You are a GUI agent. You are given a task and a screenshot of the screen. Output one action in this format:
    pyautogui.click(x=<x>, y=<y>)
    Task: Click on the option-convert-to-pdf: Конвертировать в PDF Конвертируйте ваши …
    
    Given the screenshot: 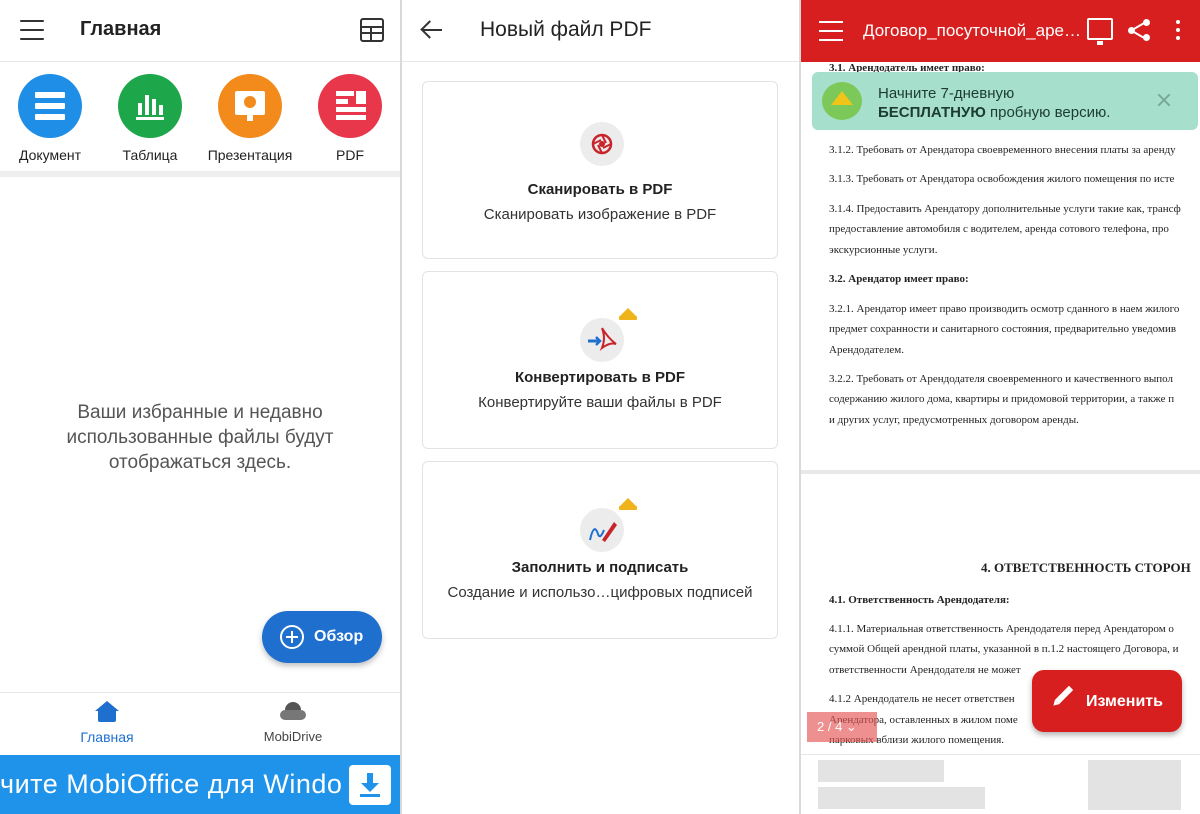 What is the action you would take?
    pyautogui.click(x=600, y=360)
    